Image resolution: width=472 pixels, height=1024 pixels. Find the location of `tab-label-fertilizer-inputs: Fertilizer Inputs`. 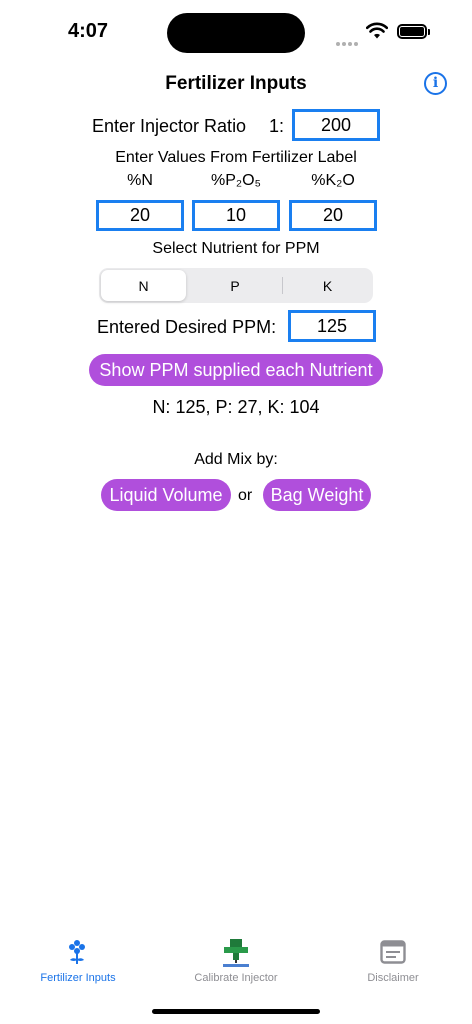

tab-label-fertilizer-inputs: Fertilizer Inputs is located at coordinates (78, 978).